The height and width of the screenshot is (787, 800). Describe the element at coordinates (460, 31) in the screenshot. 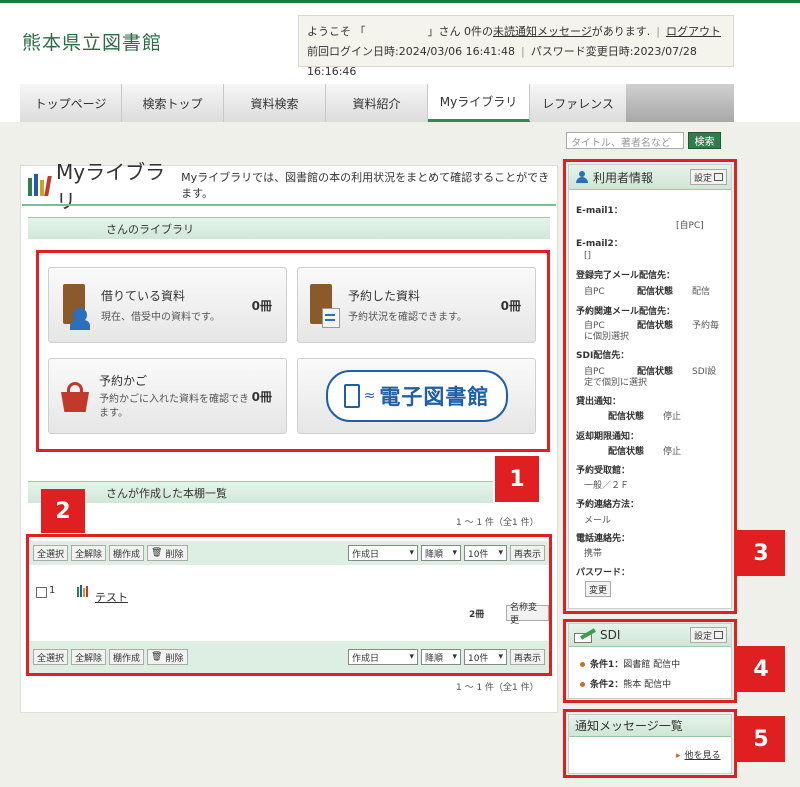

I see `welcome-mid: 」さん 0件の` at that location.